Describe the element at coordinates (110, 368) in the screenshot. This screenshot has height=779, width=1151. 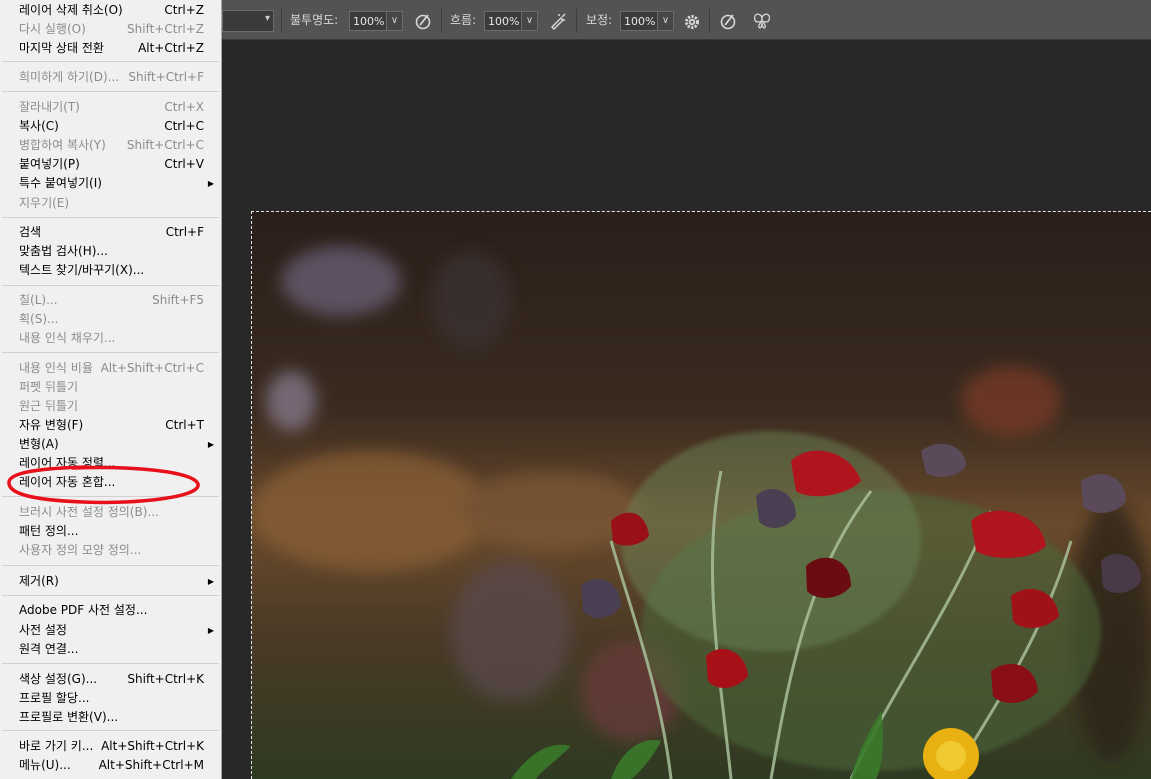
I see `menu-item-content-aware-scale: 내용 인식 비율 Alt+Shift+Ctrl+C` at that location.